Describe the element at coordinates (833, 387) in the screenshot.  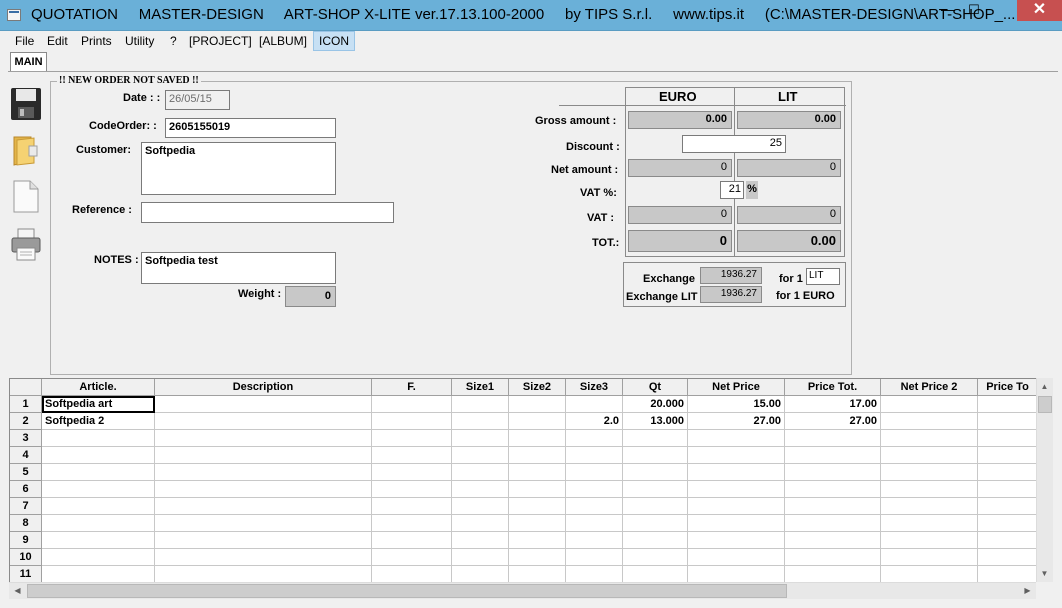
I see `column-header: Price Tot.` at that location.